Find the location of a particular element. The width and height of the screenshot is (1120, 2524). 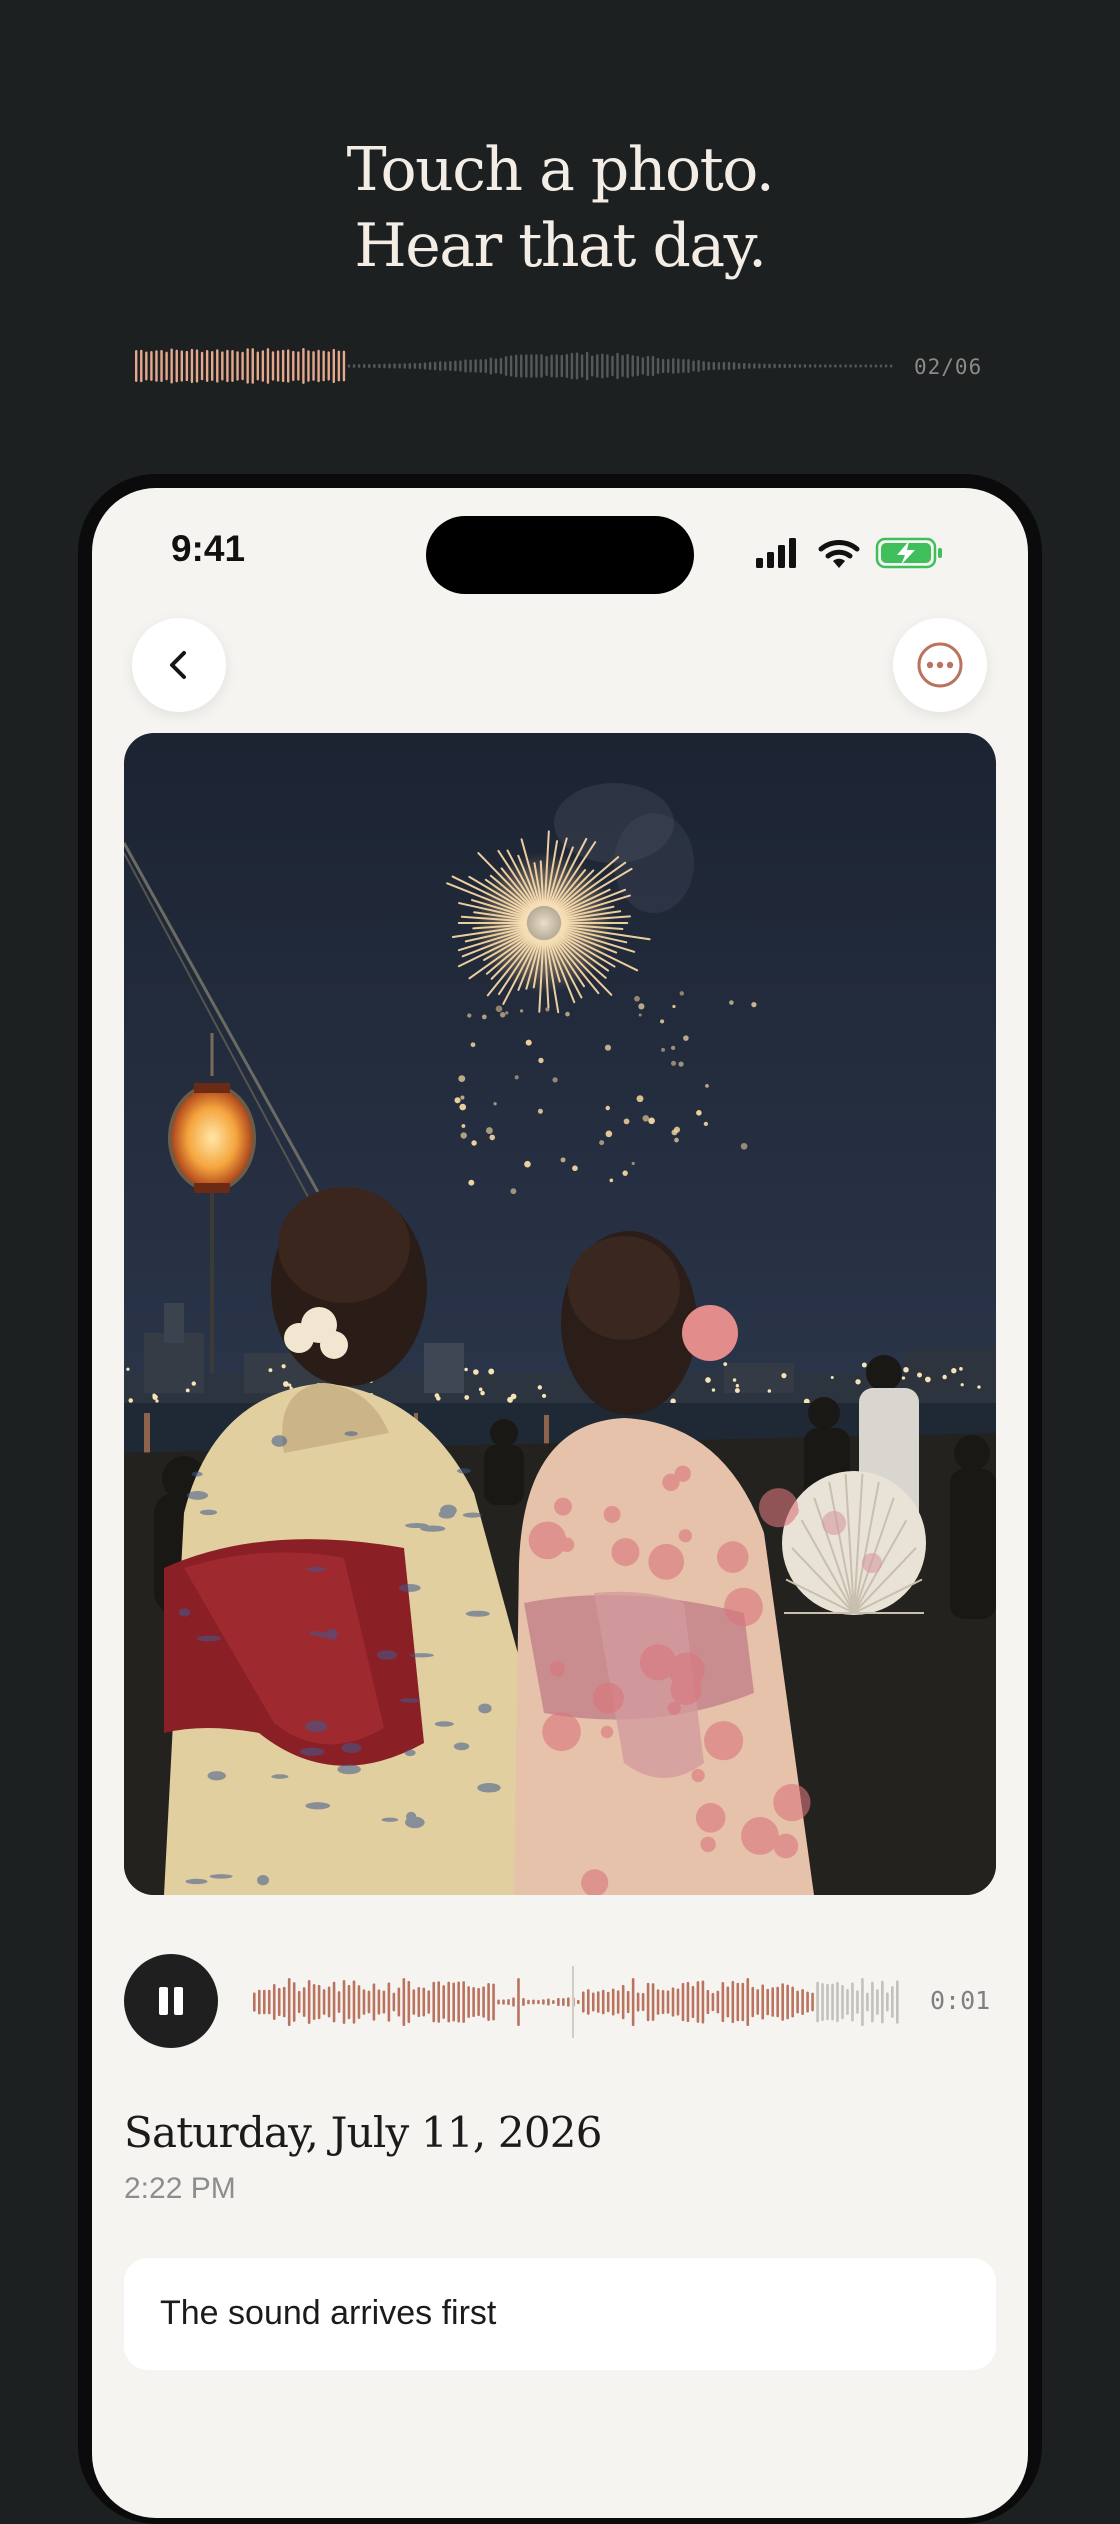

audio-elapsed-time: 0:01 is located at coordinates (960, 2000).